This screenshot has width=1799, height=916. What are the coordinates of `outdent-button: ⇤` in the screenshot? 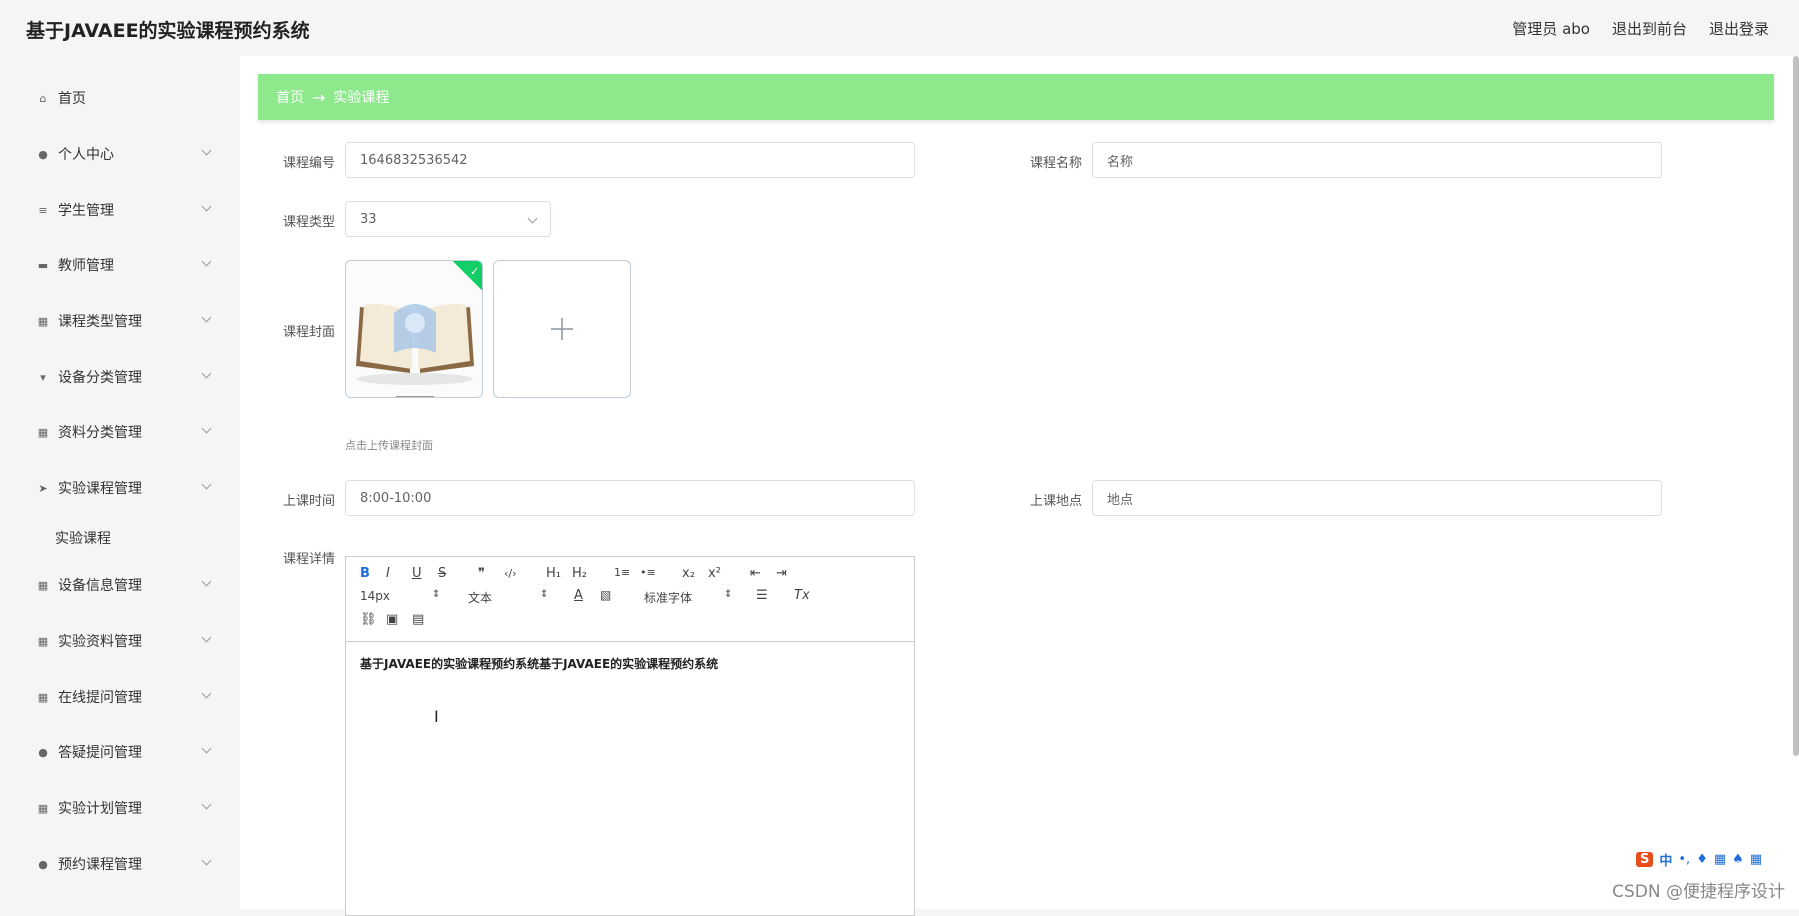 It's located at (755, 573).